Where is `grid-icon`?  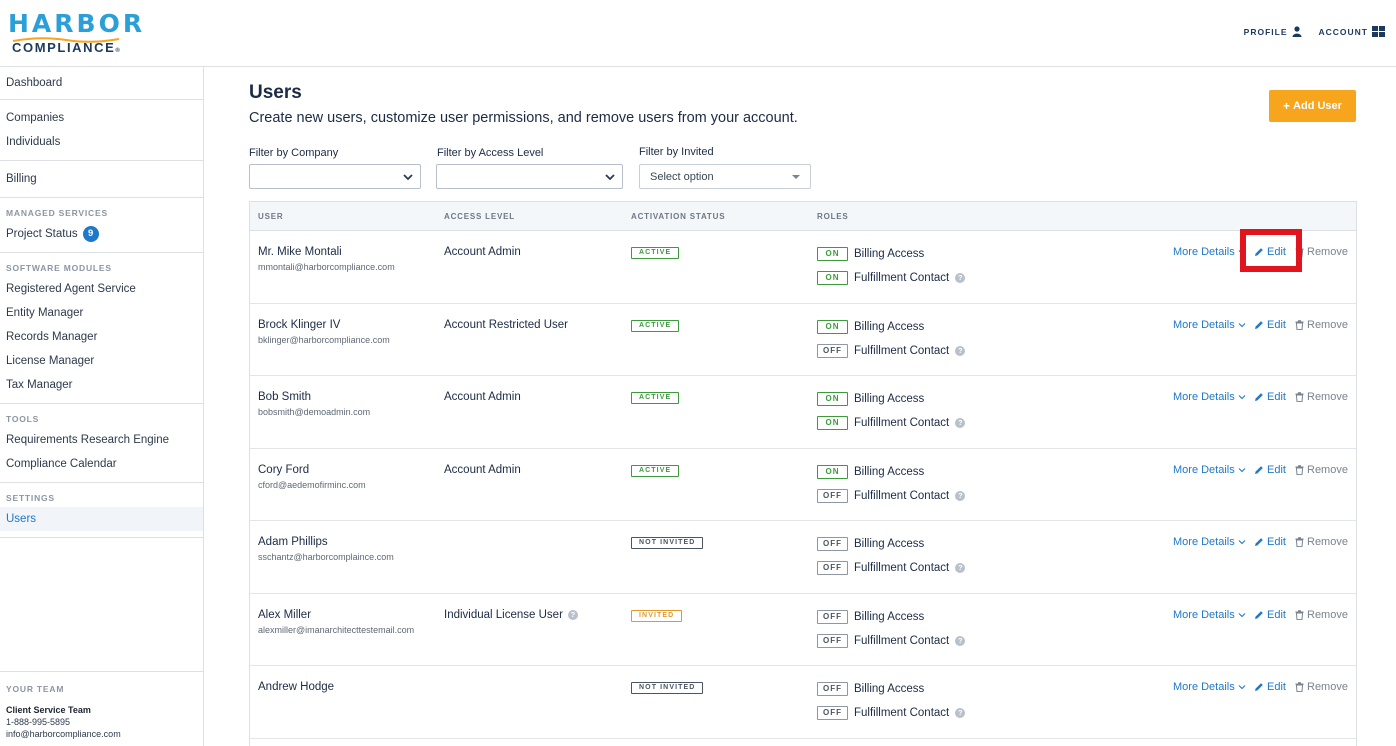 grid-icon is located at coordinates (1378, 31).